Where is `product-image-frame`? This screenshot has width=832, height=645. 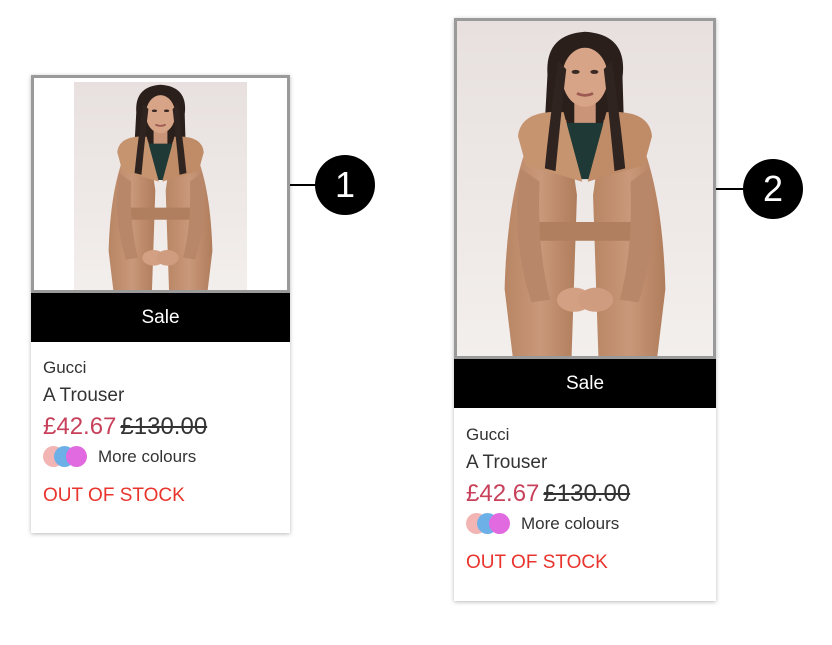
product-image-frame is located at coordinates (160, 184).